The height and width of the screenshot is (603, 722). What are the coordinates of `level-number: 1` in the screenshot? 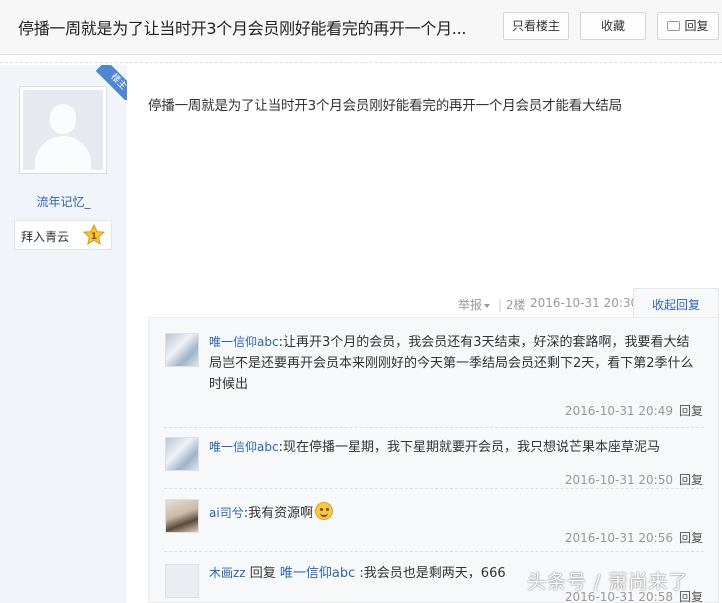 It's located at (94, 237).